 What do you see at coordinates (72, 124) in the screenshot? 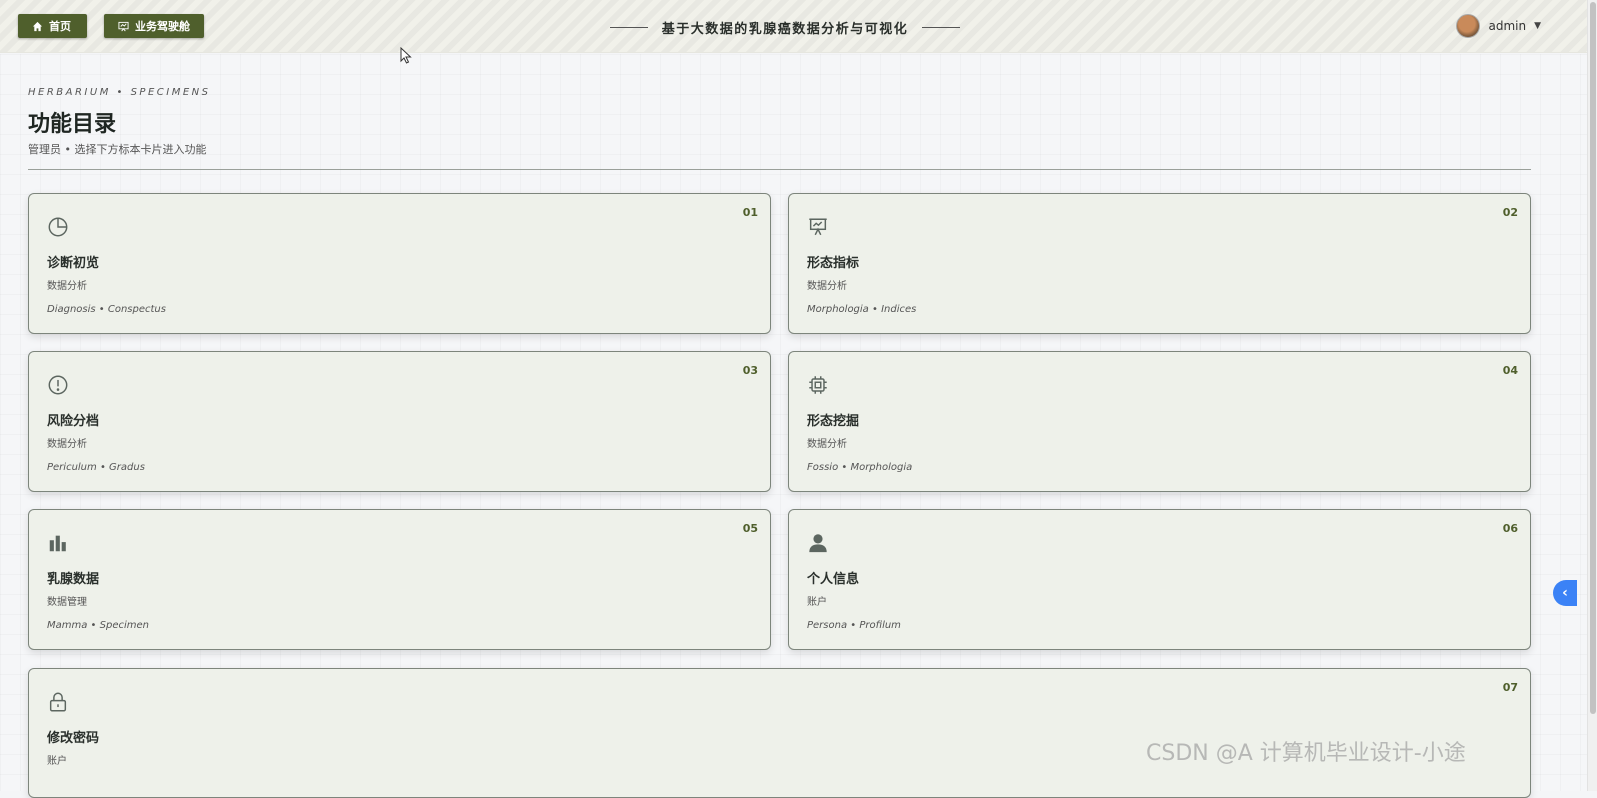
I see `page-title: 功能目录` at bounding box center [72, 124].